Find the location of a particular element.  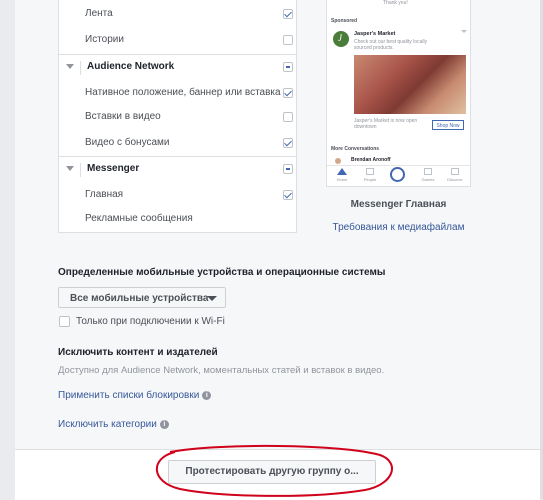

group-messenger-checkbox is located at coordinates (288, 169).